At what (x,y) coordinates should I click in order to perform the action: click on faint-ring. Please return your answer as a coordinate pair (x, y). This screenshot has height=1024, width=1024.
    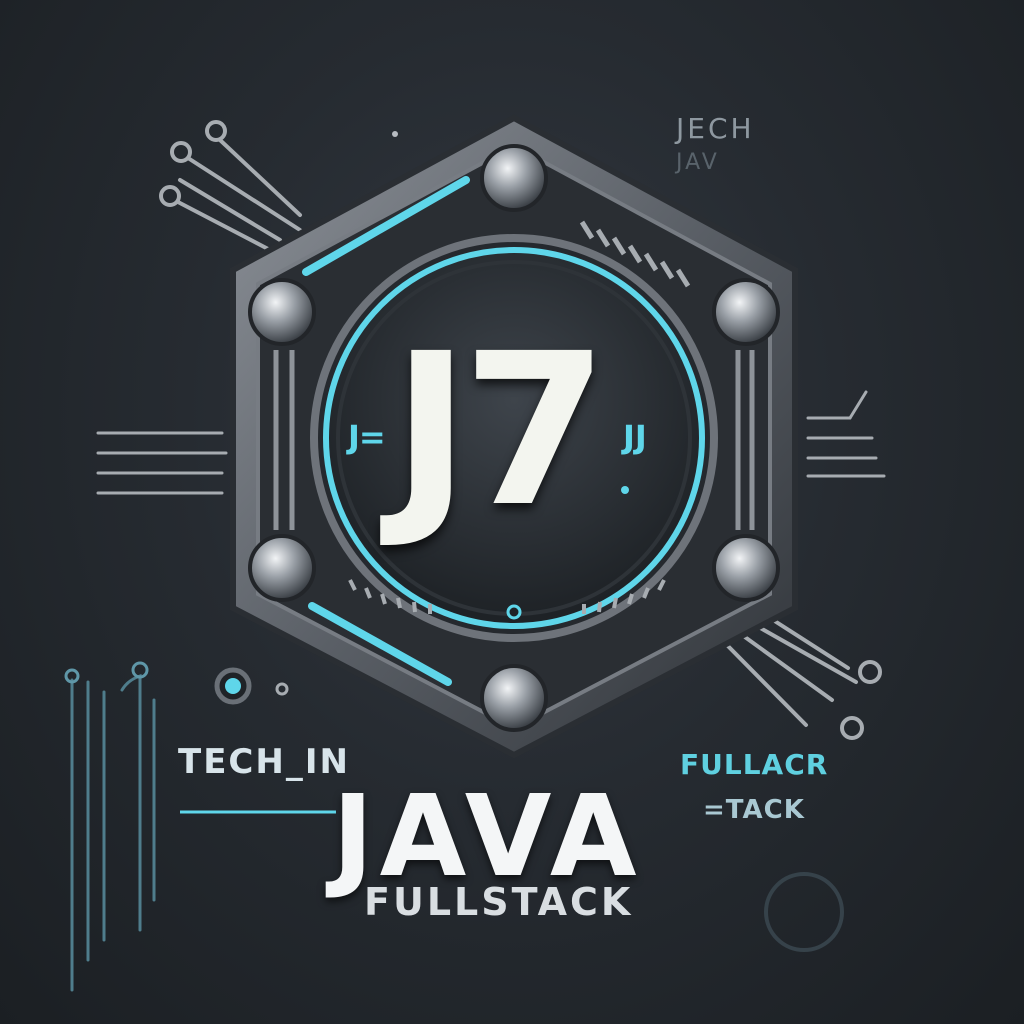
    Looking at the image, I should click on (804, 912).